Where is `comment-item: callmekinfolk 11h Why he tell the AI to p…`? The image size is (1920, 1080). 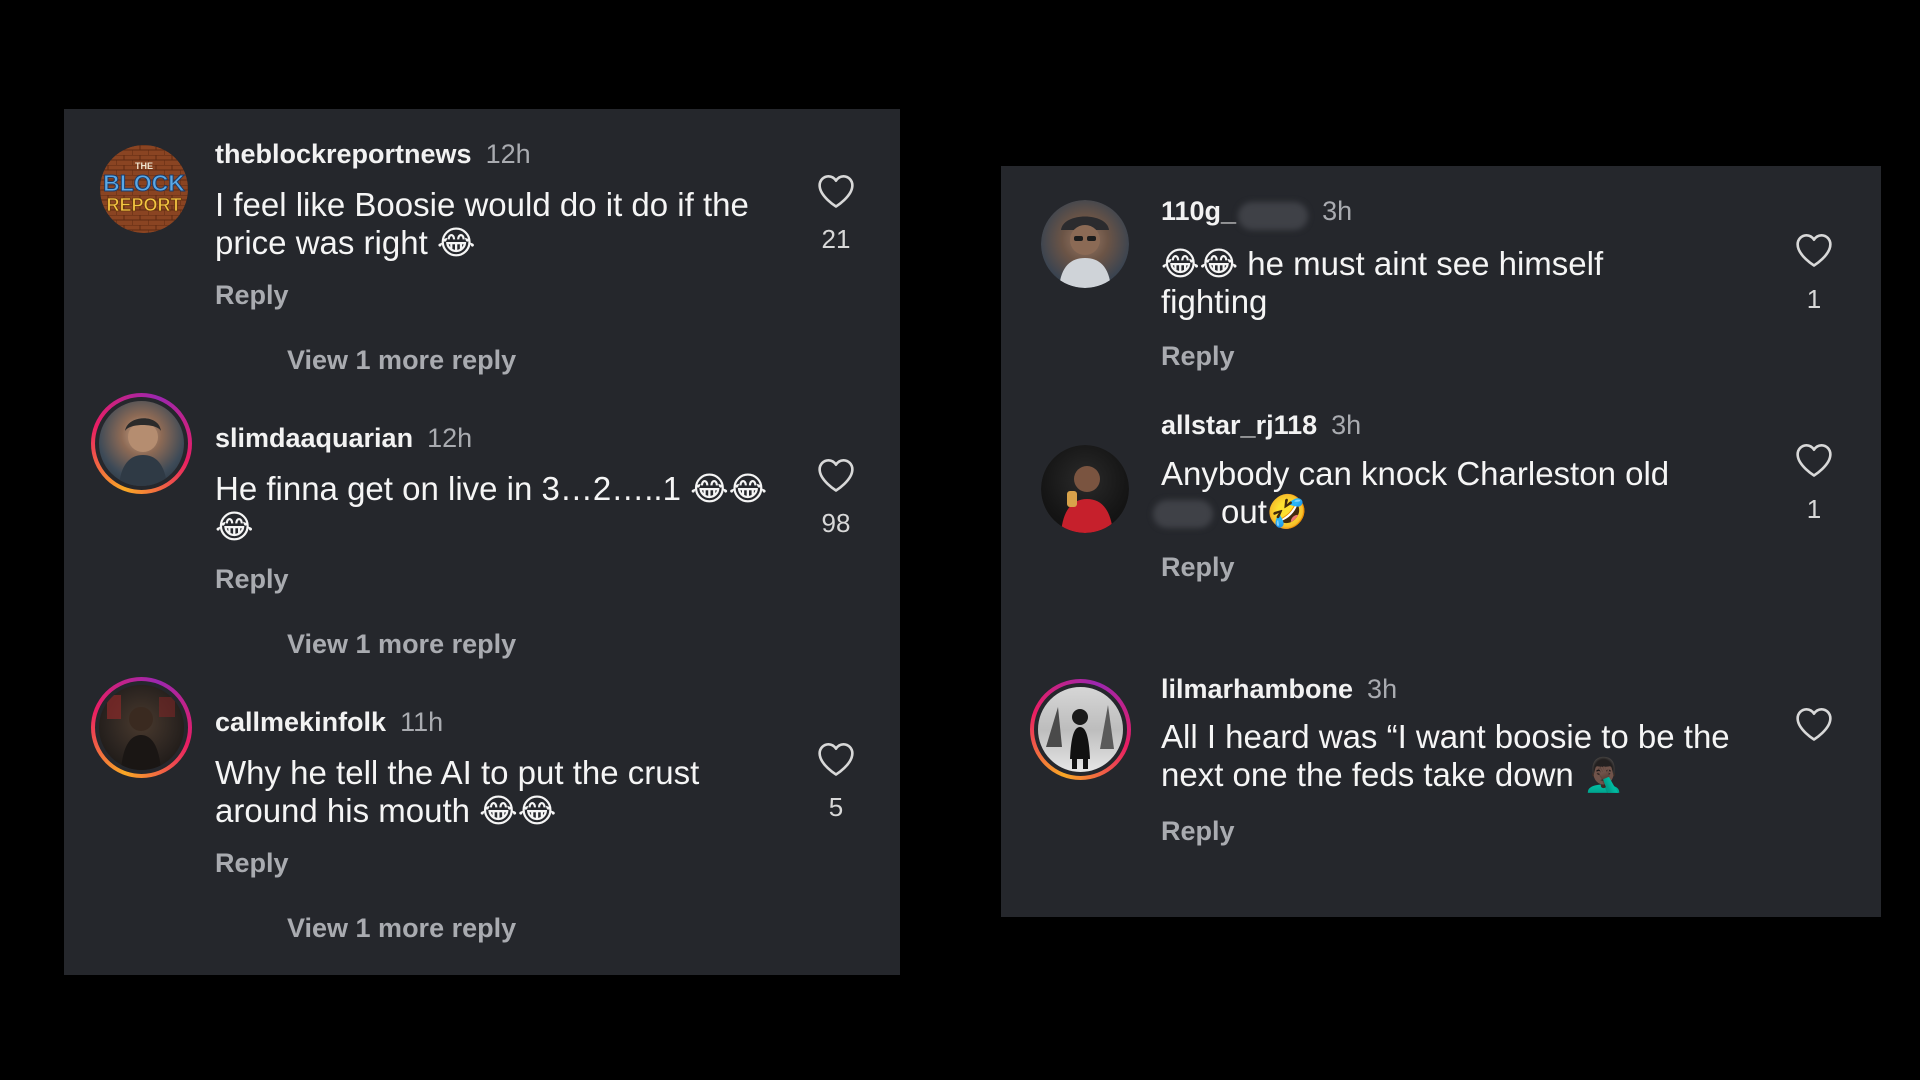 comment-item: callmekinfolk 11h Why he tell the AI to p… is located at coordinates (482, 826).